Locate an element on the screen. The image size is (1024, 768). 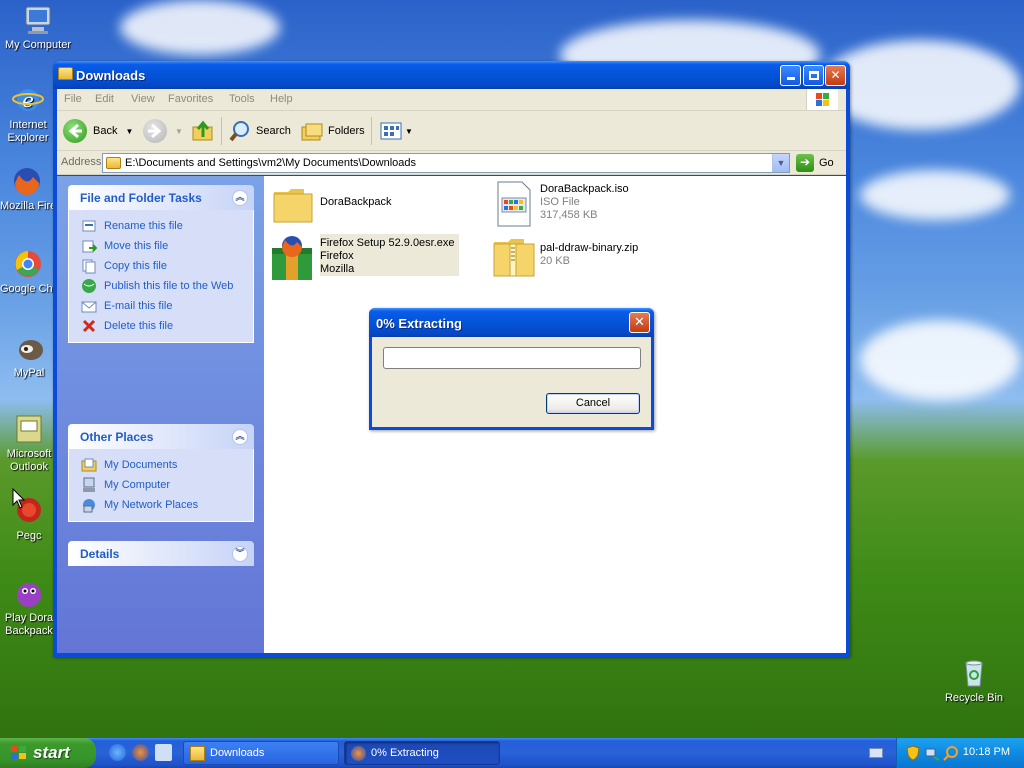
system-tray: 10:18 PM is located at coordinates (960, 753).